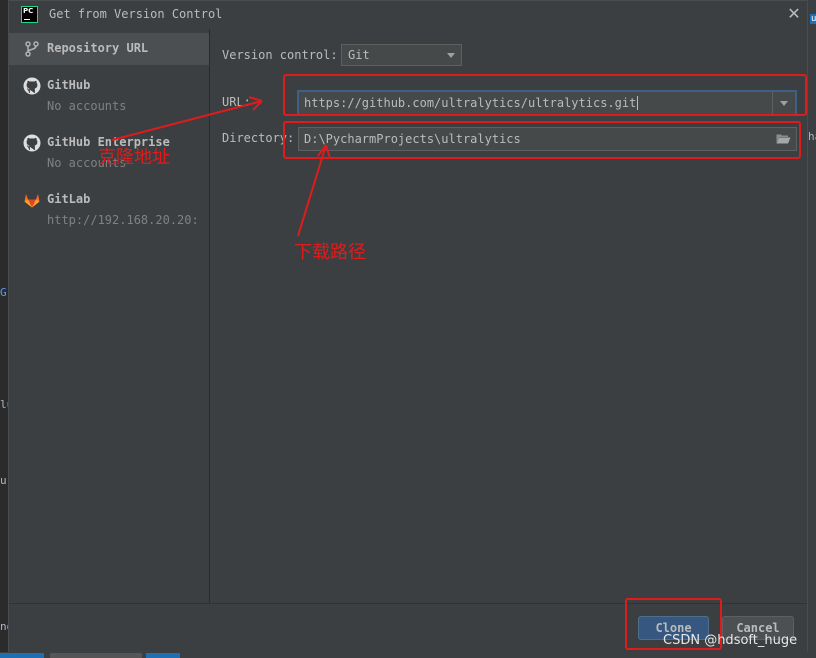  Describe the element at coordinates (4, 329) in the screenshot. I see `background-ide-left` at that location.